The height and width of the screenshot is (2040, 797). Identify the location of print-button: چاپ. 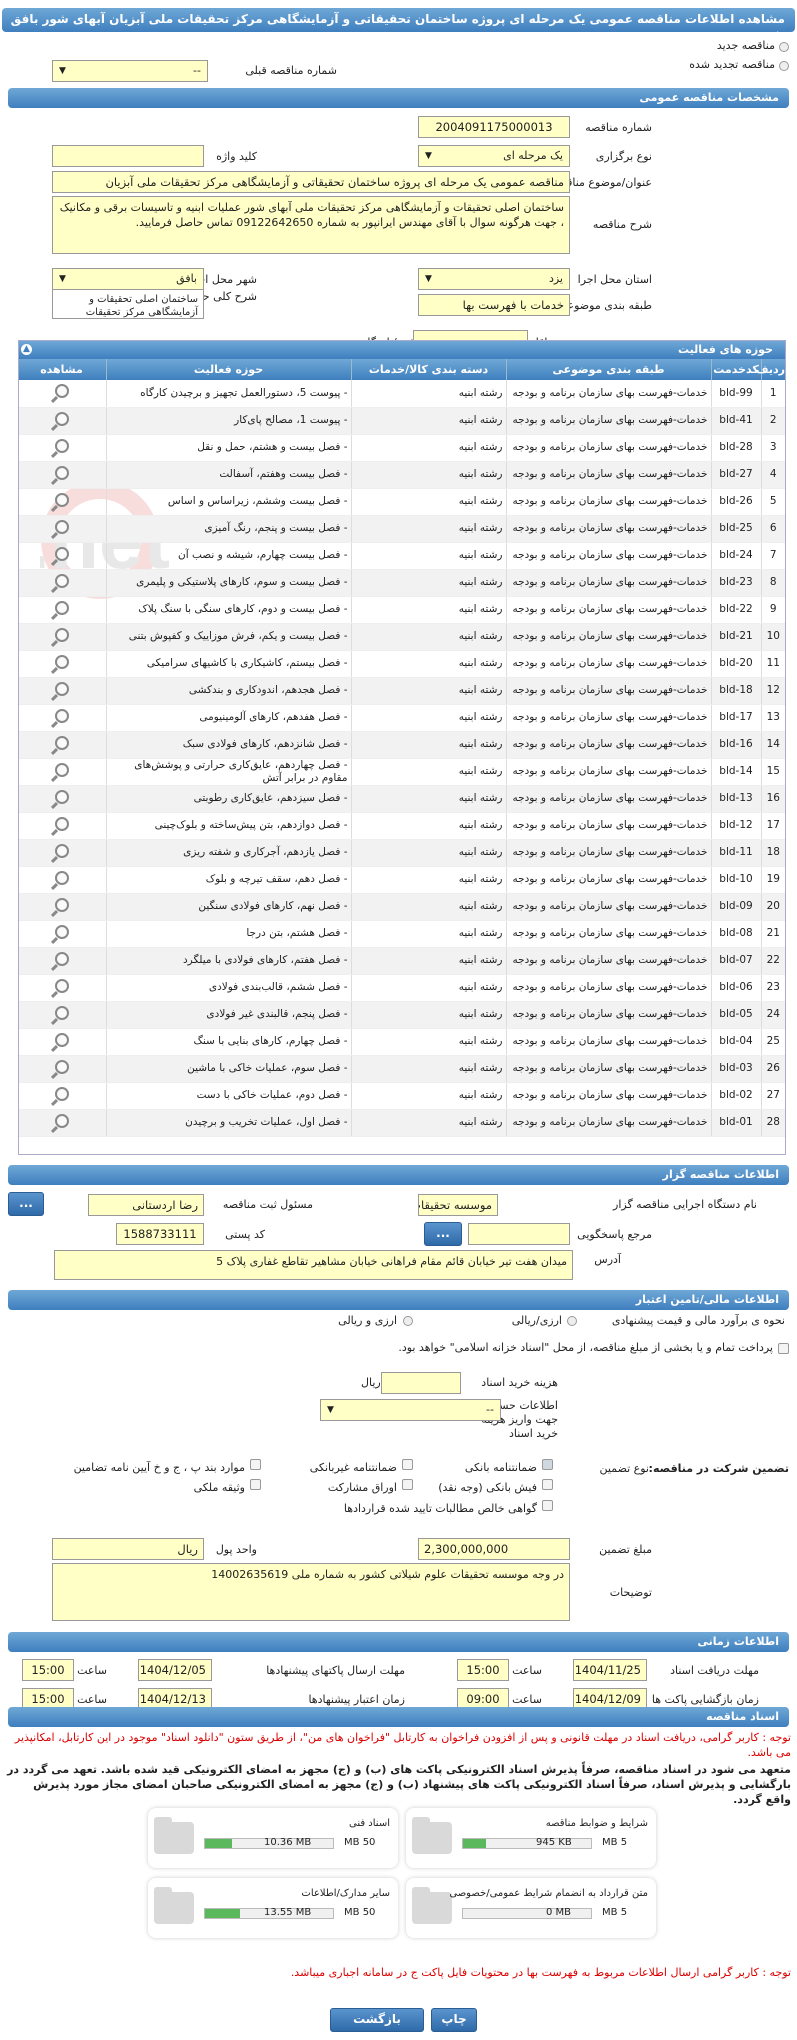
(454, 2020).